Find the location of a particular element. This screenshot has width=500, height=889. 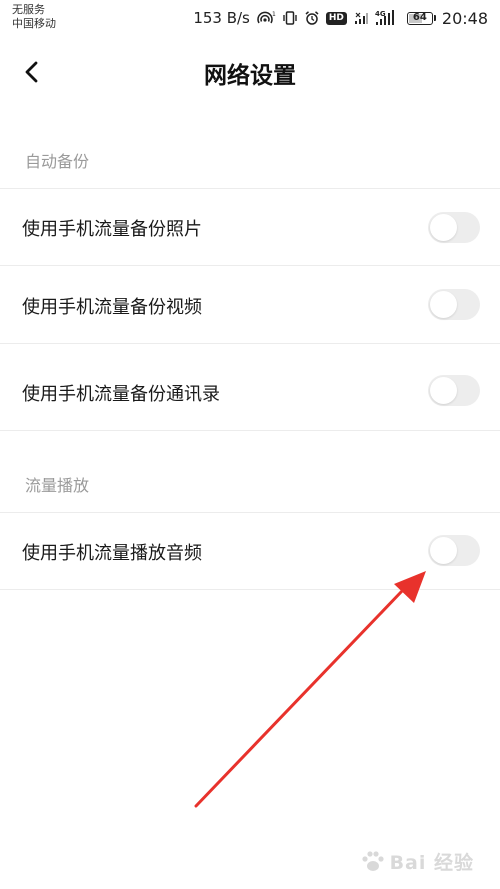

play-audio-toggle is located at coordinates (454, 550).